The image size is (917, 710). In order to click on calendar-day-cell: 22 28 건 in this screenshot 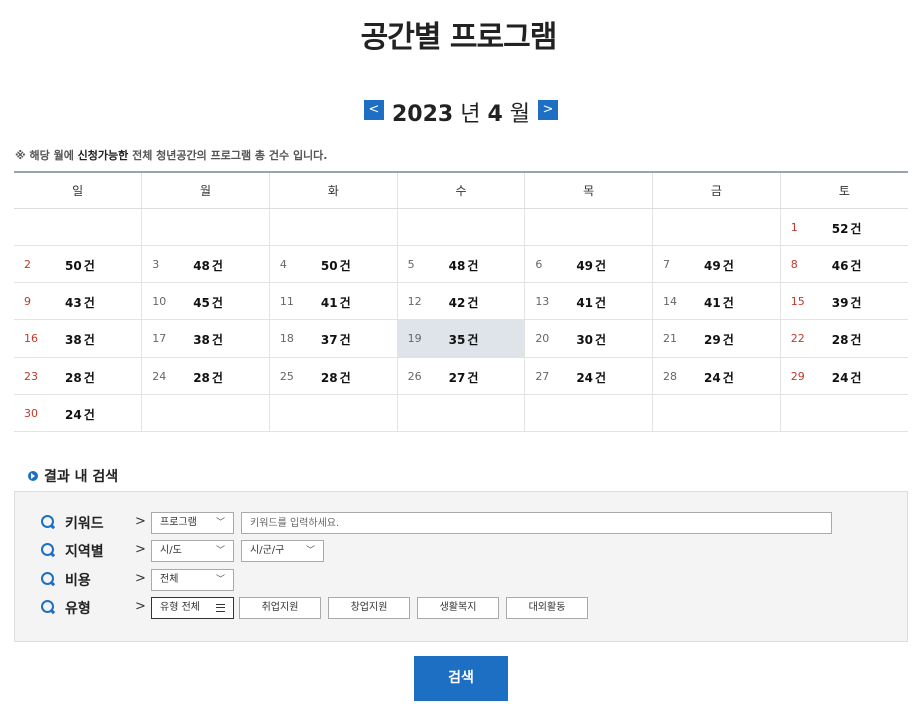, I will do `click(843, 338)`.